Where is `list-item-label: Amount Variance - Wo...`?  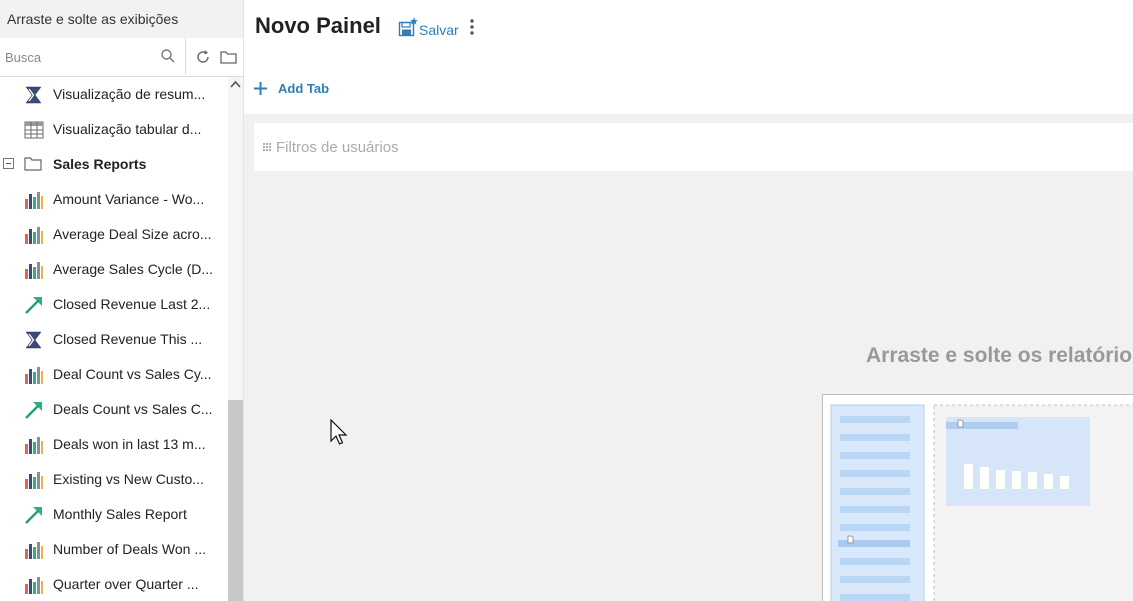 list-item-label: Amount Variance - Wo... is located at coordinates (129, 199).